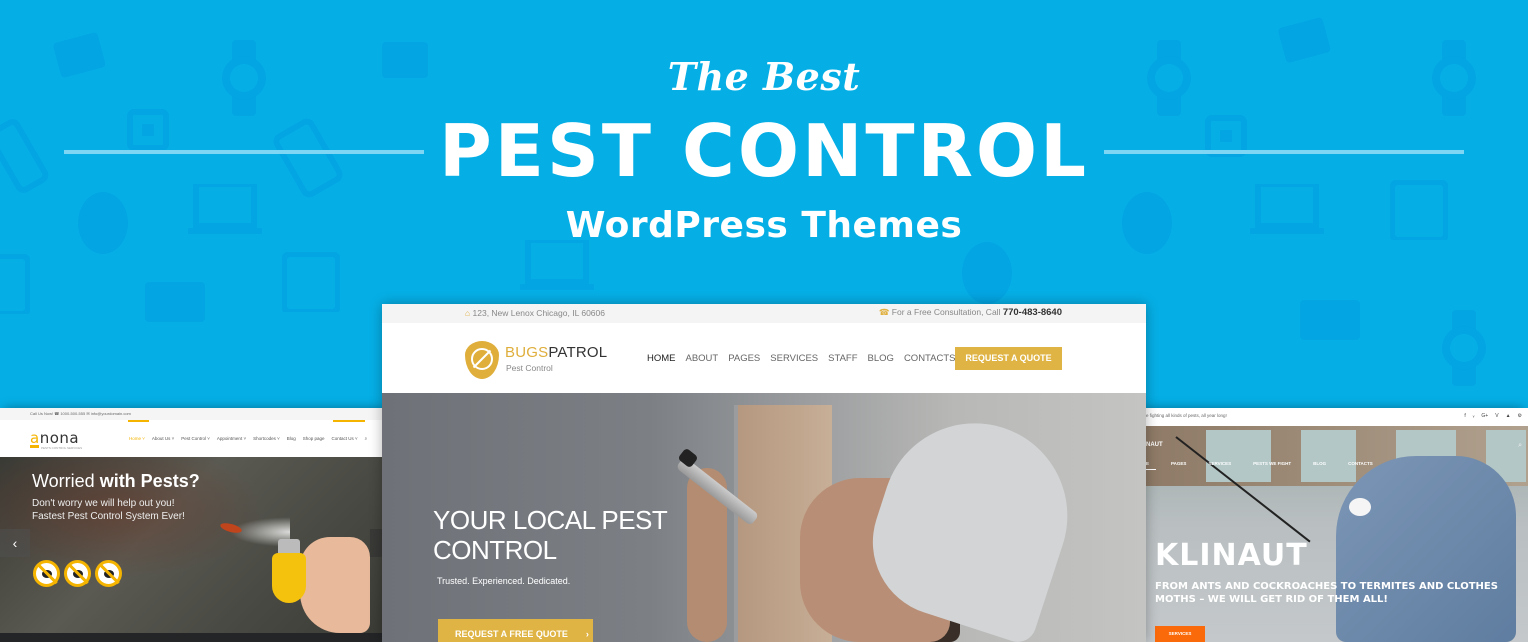 This screenshot has height=642, width=1528. I want to click on klinaut-nav-indicator, so click(1151, 469).